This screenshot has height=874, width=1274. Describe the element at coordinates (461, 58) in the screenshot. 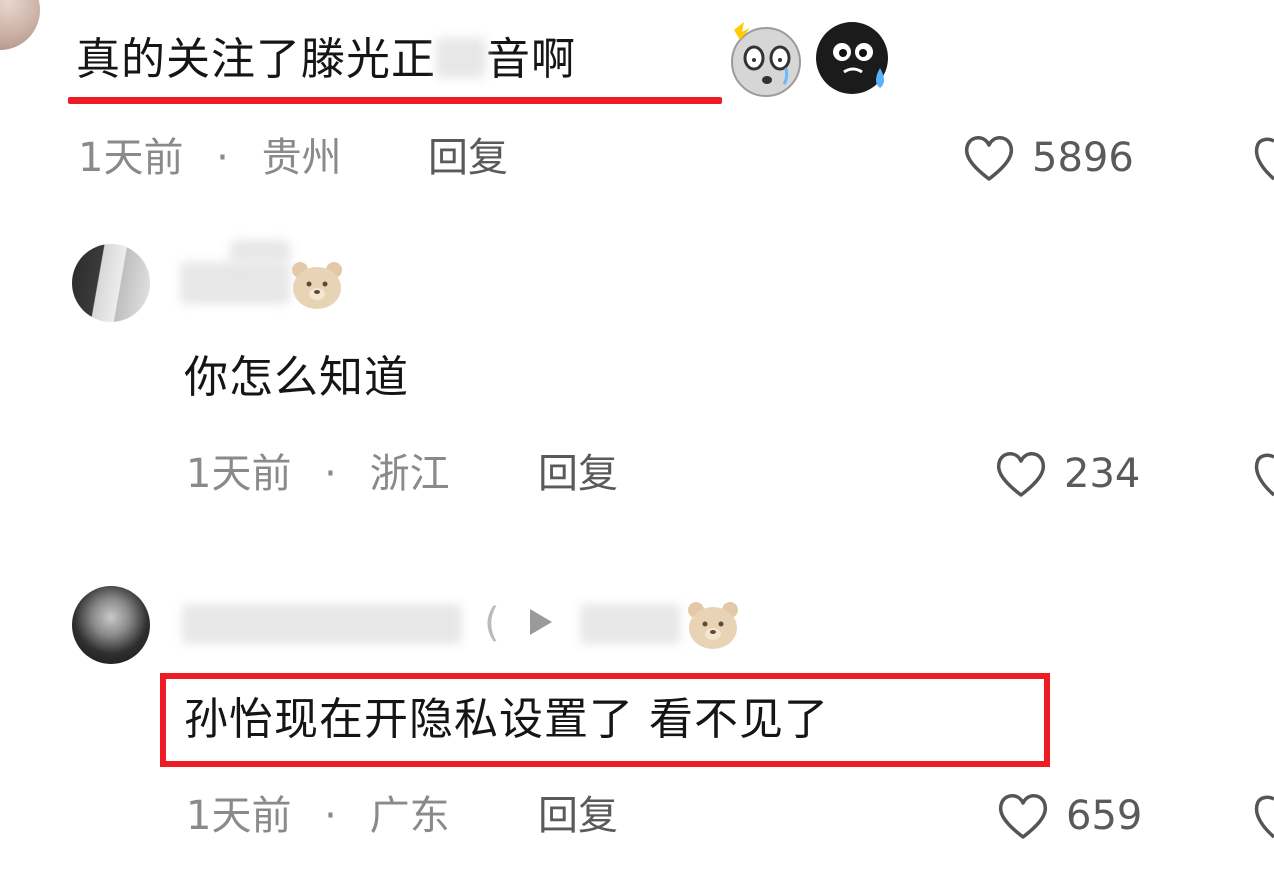

I see `blurred-text` at that location.